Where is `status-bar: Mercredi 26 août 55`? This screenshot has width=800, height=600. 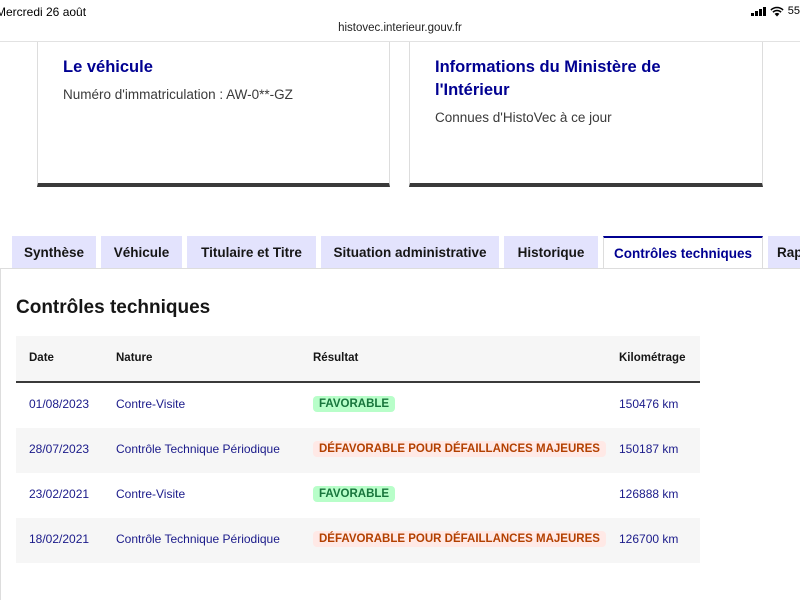
status-bar: Mercredi 26 août 55 is located at coordinates (400, 12).